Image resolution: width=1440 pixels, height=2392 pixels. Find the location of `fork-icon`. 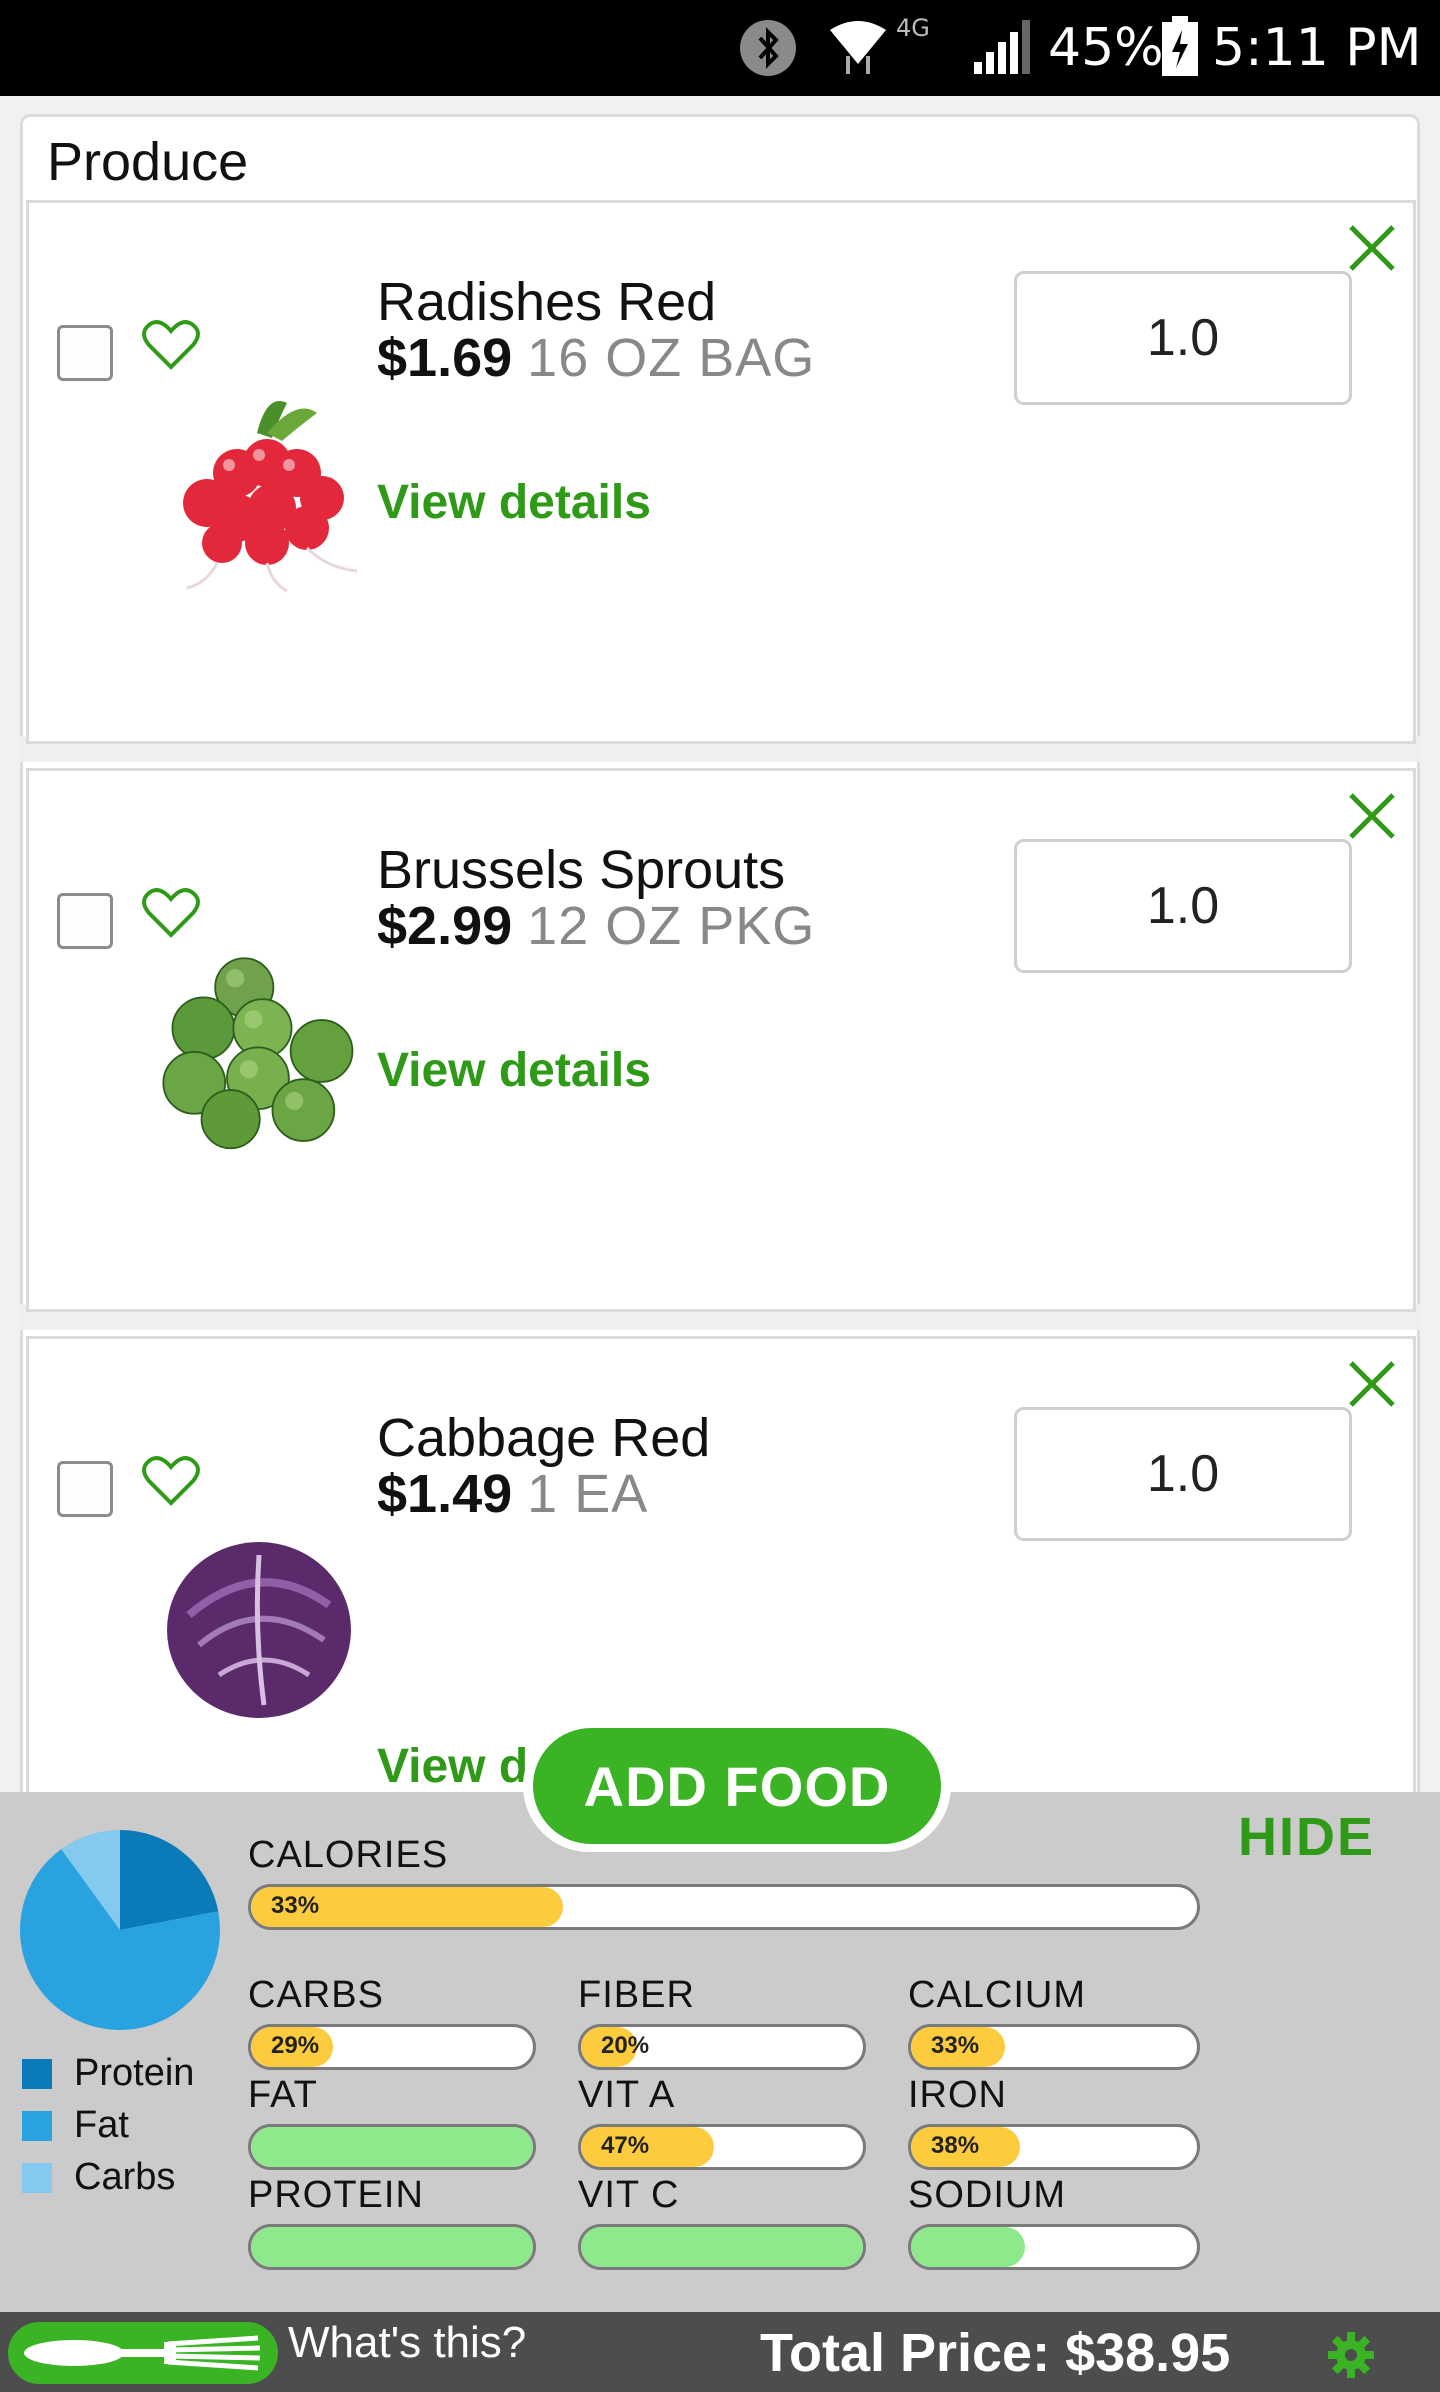

fork-icon is located at coordinates (142, 2353).